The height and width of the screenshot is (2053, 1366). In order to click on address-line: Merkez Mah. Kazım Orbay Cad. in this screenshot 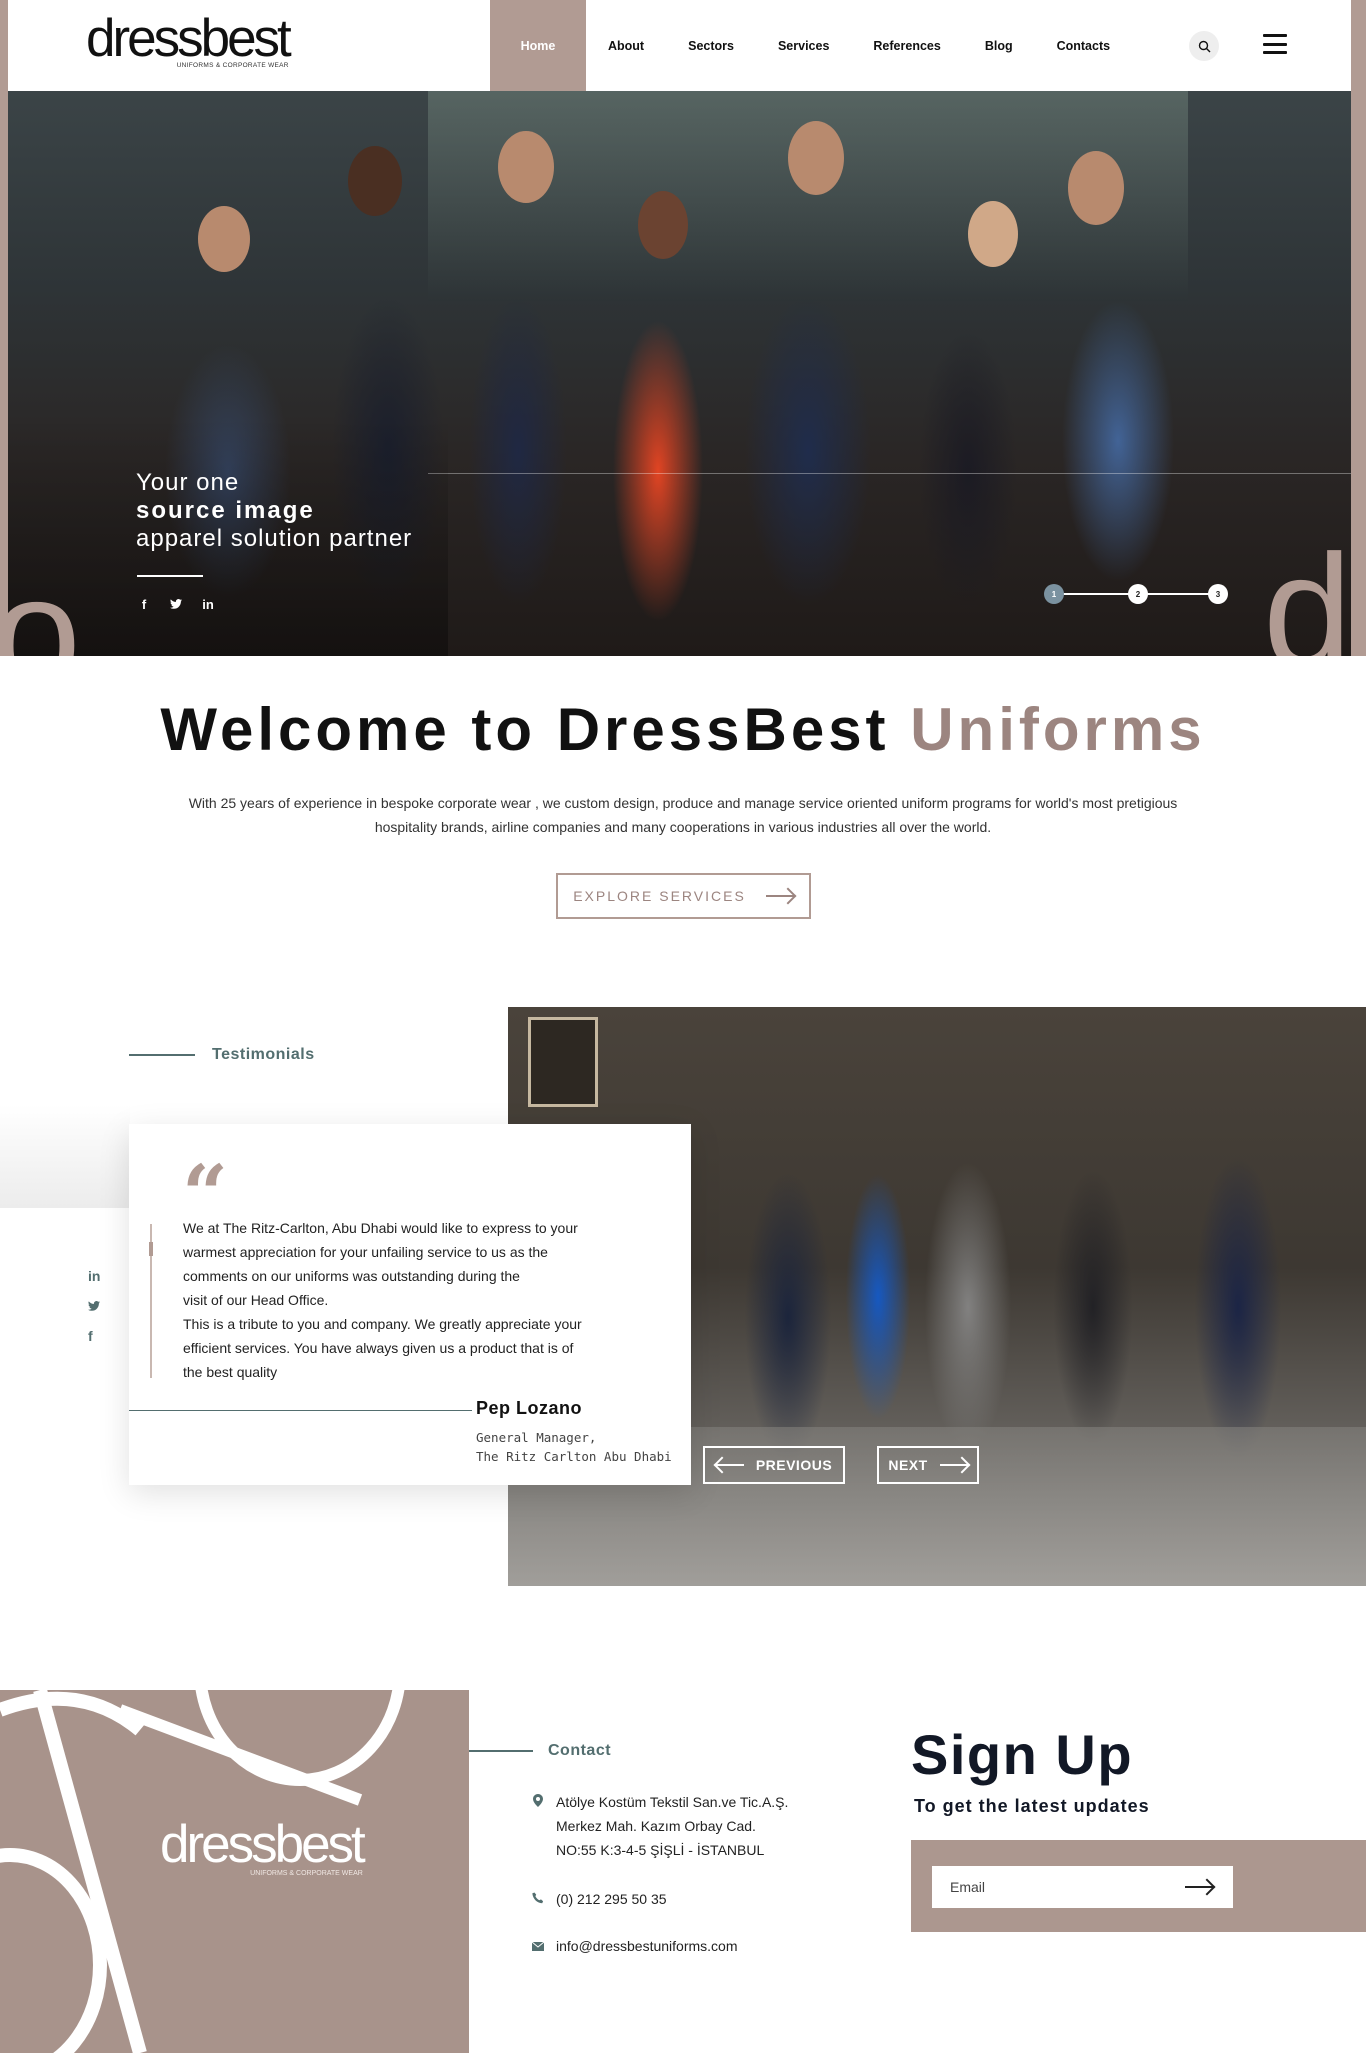, I will do `click(656, 1826)`.